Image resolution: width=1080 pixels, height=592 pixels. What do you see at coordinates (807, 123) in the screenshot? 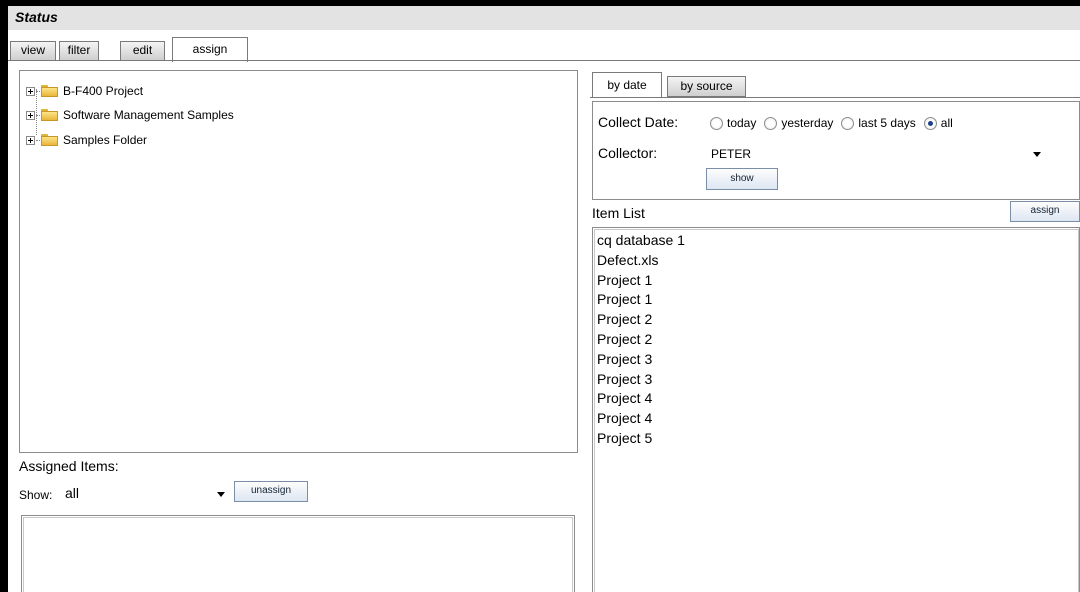
I see `radio-label: yesterday` at bounding box center [807, 123].